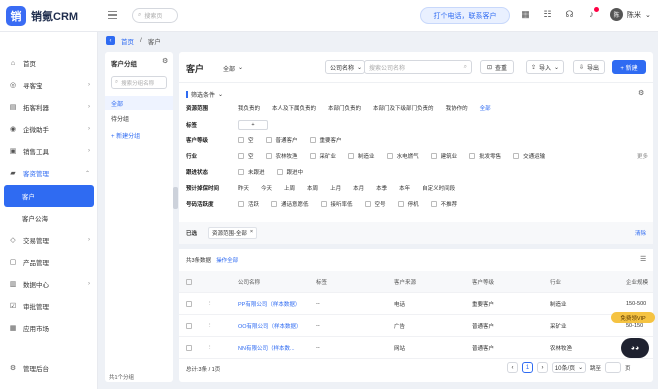 The image size is (658, 389). What do you see at coordinates (589, 67) in the screenshot?
I see `export-button: ⇩ 导出` at bounding box center [589, 67].